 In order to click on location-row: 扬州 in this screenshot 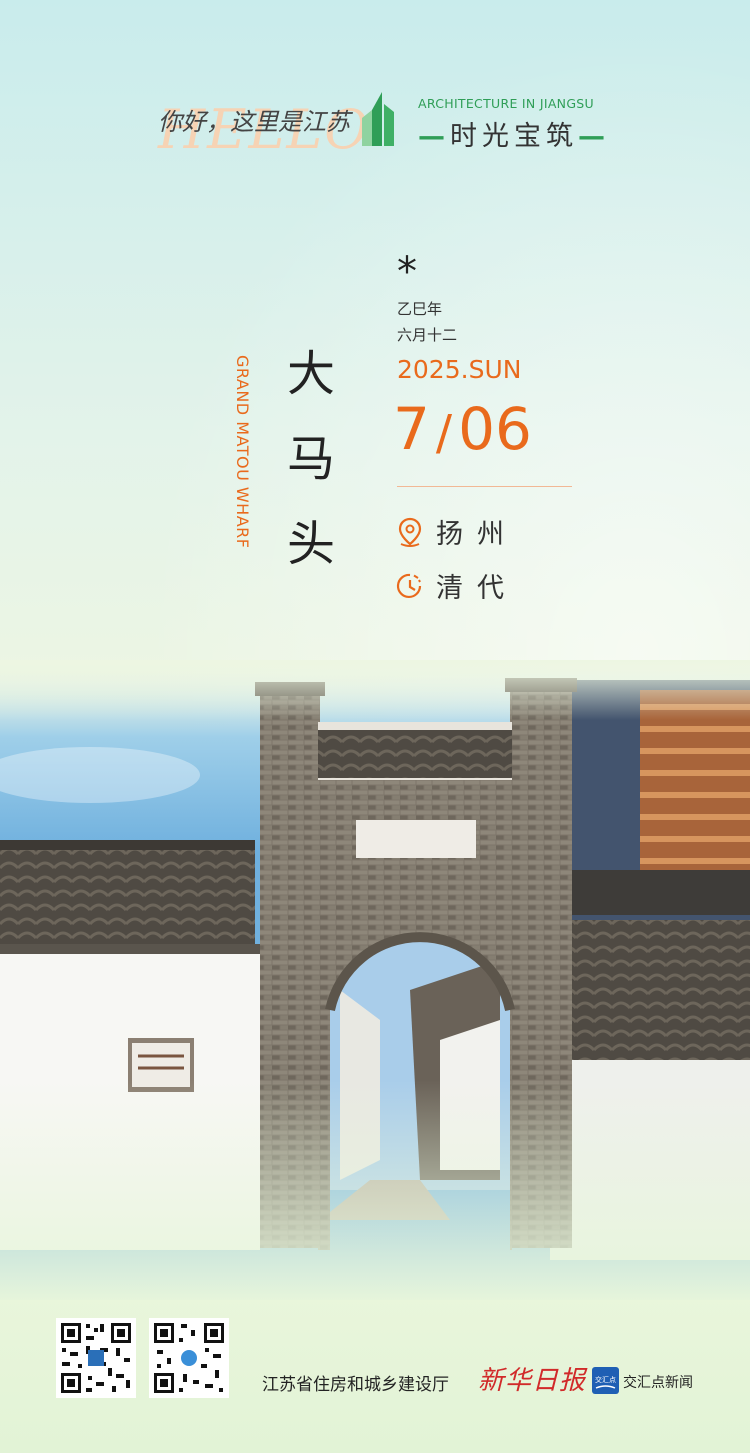, I will do `click(457, 531)`.